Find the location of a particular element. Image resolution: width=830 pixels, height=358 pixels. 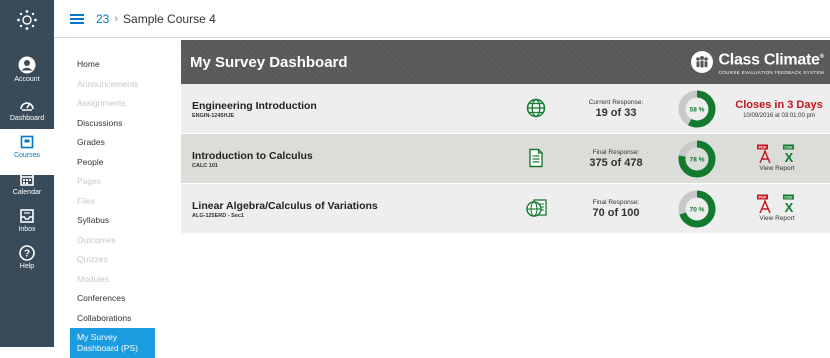

menu-toggle-icon is located at coordinates (77, 18).